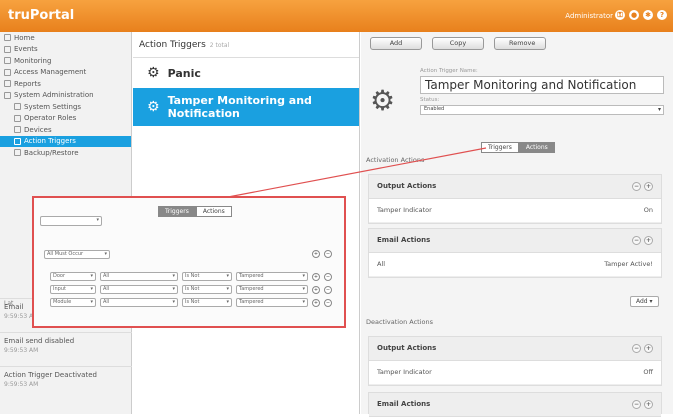 The width and height of the screenshot is (673, 417). I want to click on add-button: Add, so click(396, 43).